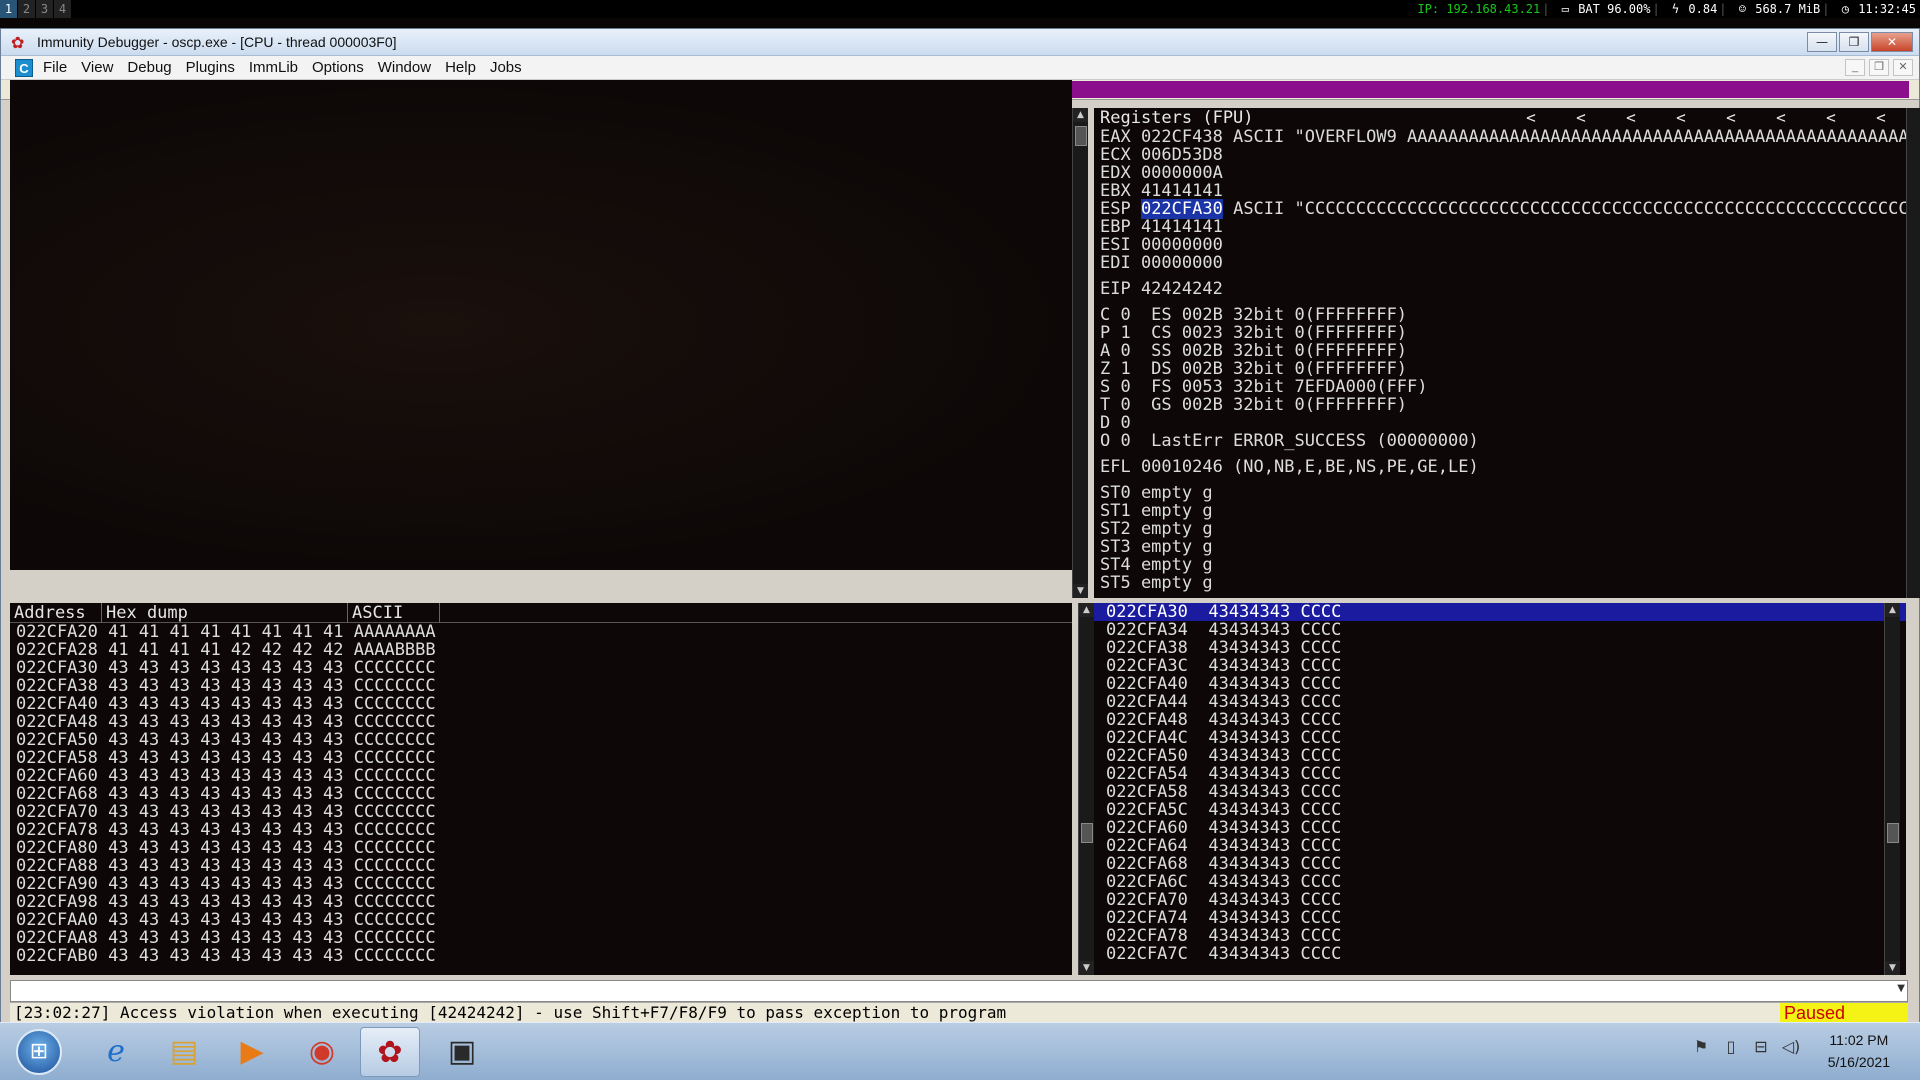 The image size is (1920, 1080). I want to click on stack-row: 022CFA74 43434343 CCCC, so click(1500, 918).